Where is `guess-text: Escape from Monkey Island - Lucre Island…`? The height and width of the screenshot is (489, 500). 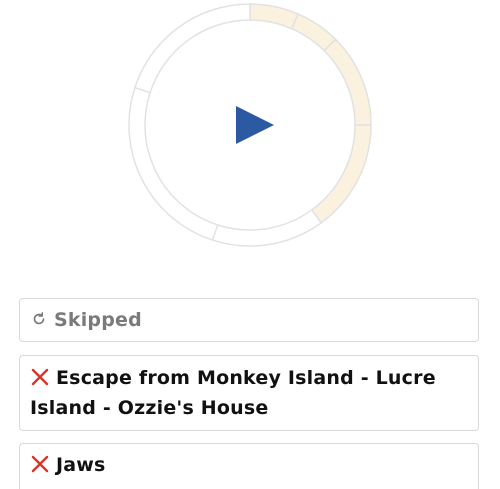 guess-text: Escape from Monkey Island - Lucre Island… is located at coordinates (233, 393).